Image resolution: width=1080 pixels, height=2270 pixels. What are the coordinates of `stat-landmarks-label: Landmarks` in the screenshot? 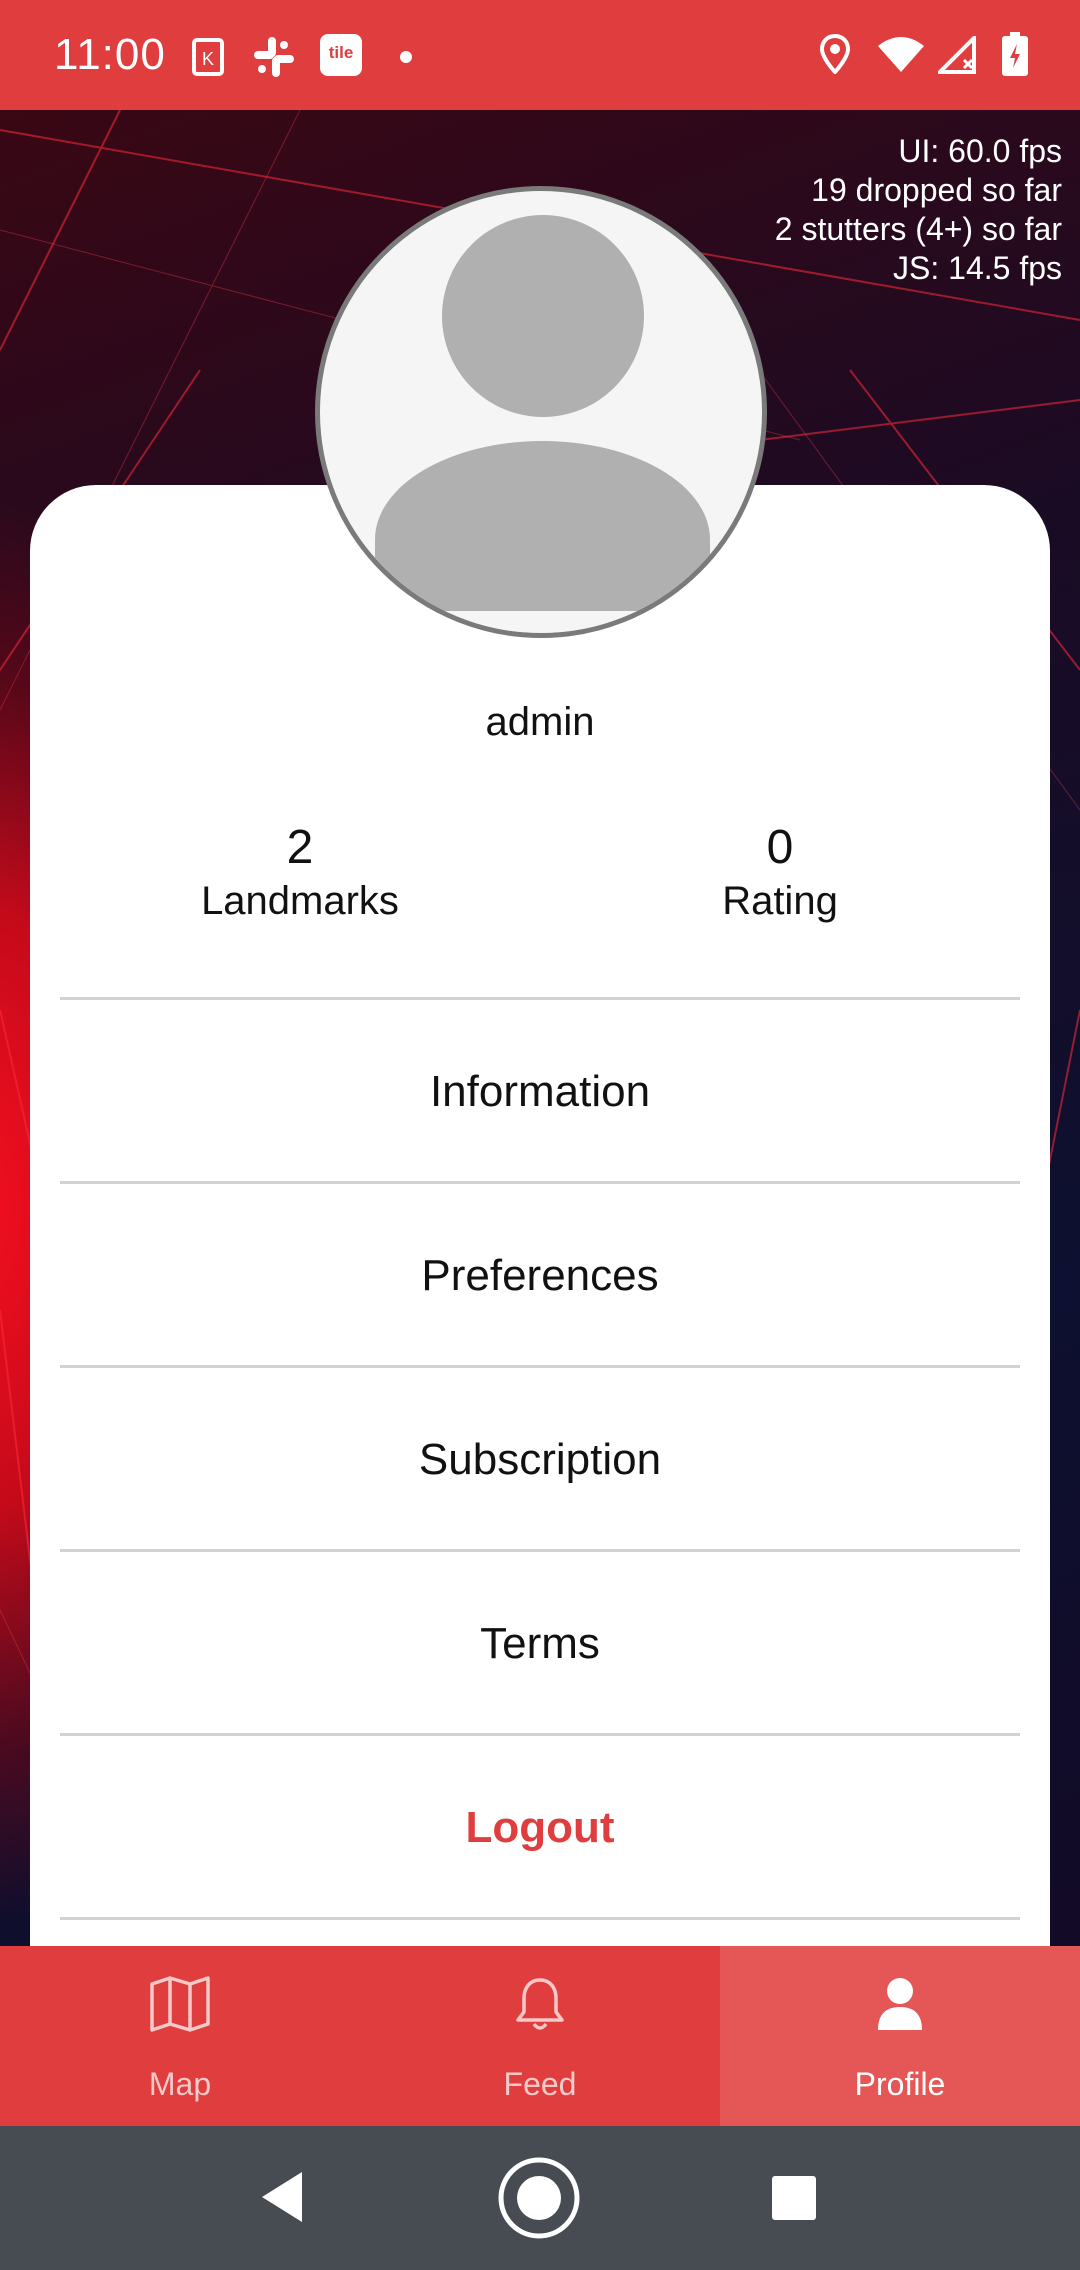 It's located at (300, 901).